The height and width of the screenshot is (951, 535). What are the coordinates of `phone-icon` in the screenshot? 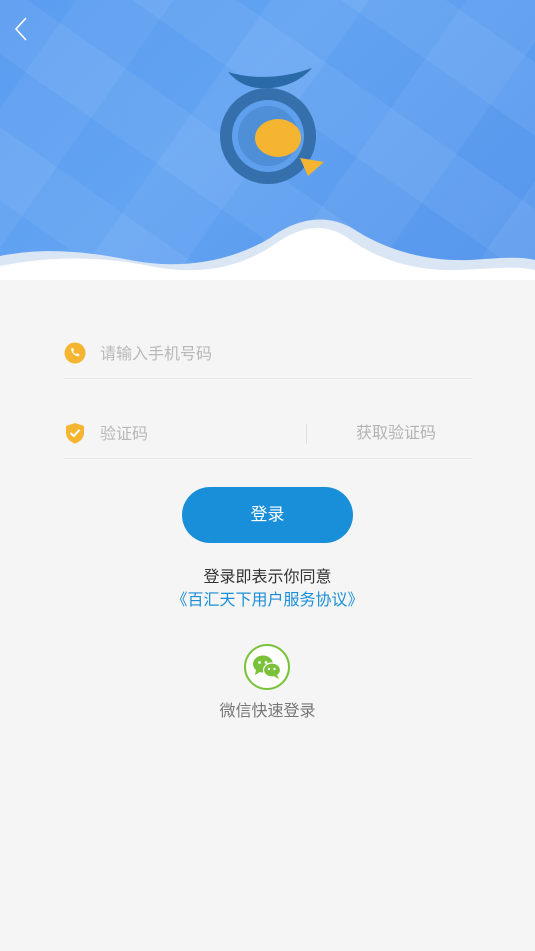 It's located at (75, 353).